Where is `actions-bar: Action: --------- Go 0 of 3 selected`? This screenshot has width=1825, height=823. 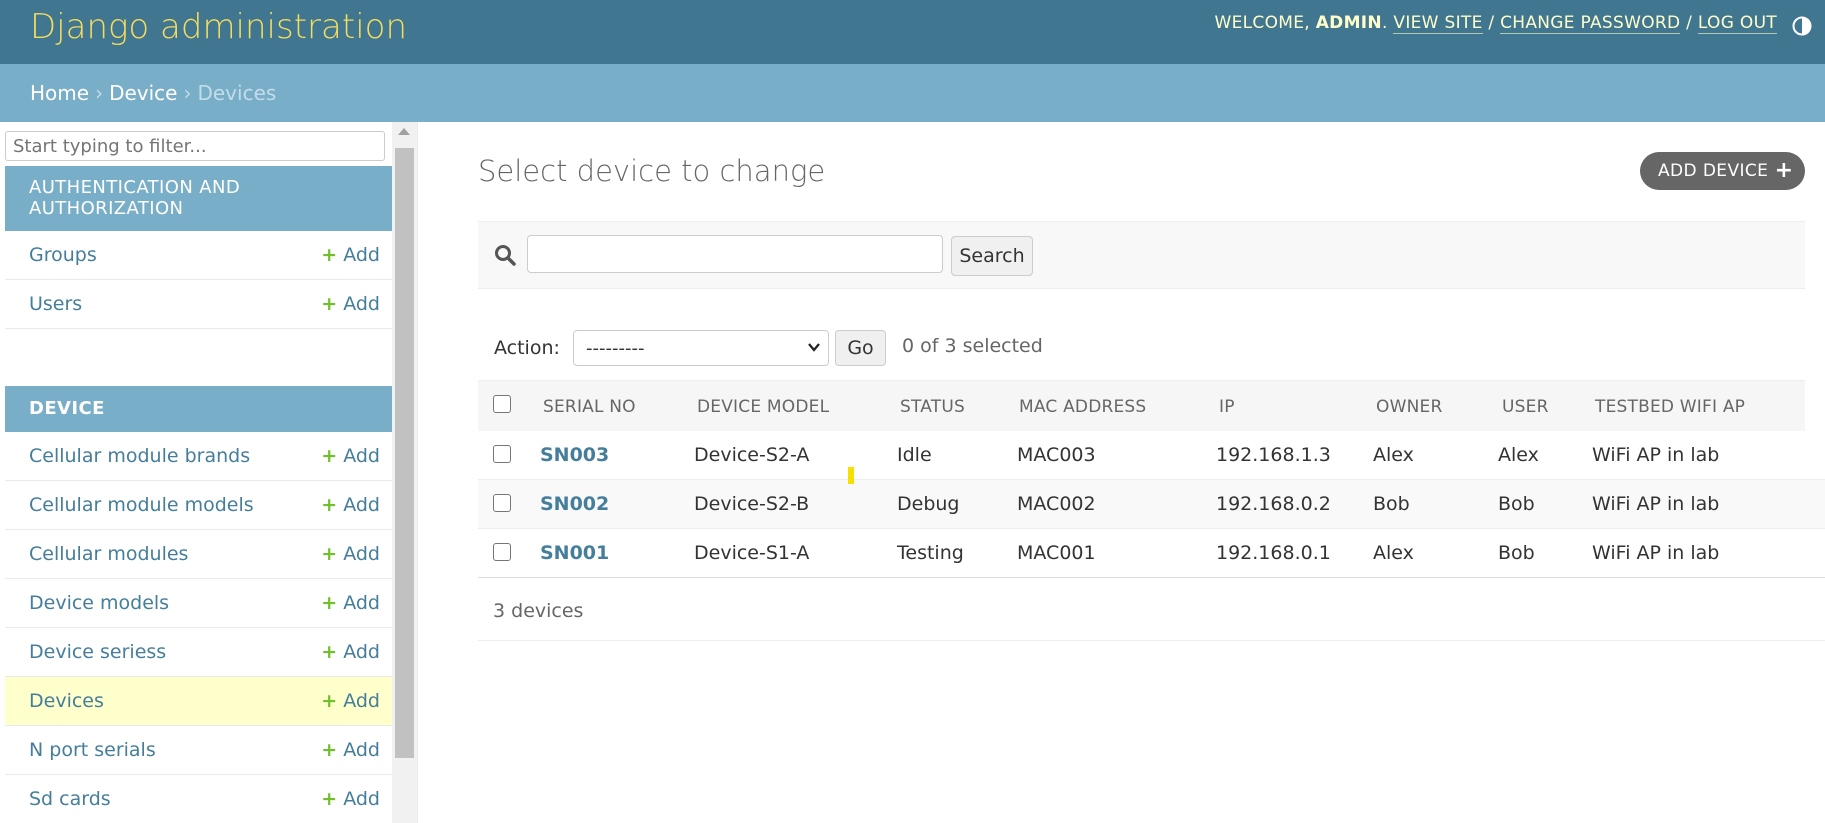 actions-bar: Action: --------- Go 0 of 3 selected is located at coordinates (1151, 348).